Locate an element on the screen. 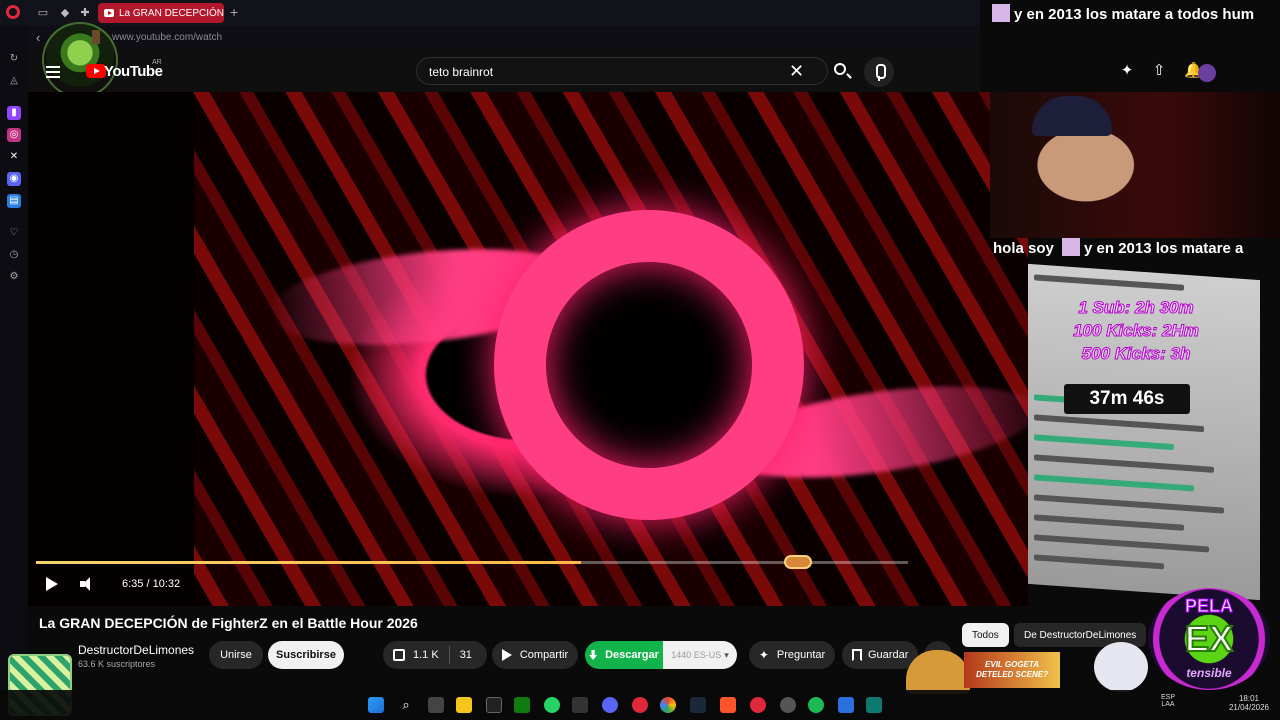 The width and height of the screenshot is (1280, 720). youtube-header: YouTube AR teto brainrot ✕ ✦ ⇧ 🔔 is located at coordinates (615, 60).